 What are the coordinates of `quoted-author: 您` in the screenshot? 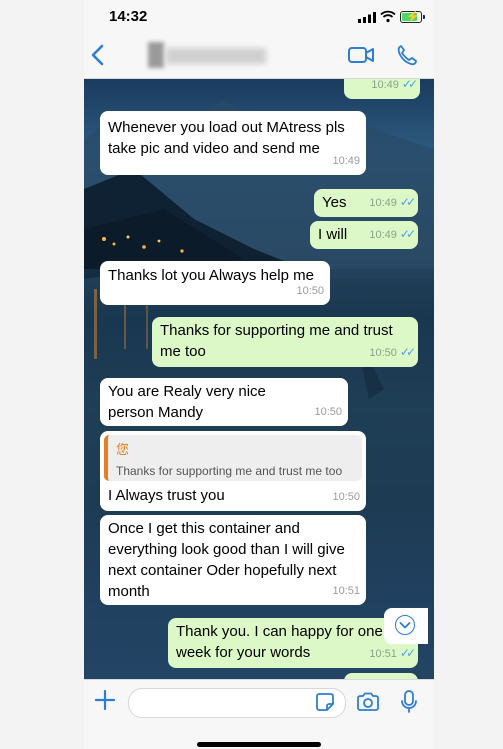 It's located at (123, 449).